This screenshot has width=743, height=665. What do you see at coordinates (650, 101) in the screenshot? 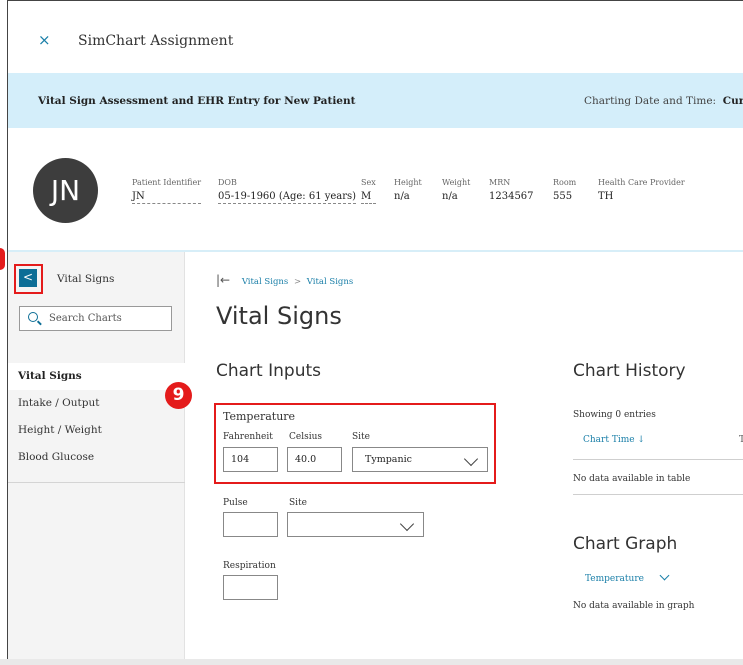
I see `charting-date-label: Charting Date and Time:` at bounding box center [650, 101].